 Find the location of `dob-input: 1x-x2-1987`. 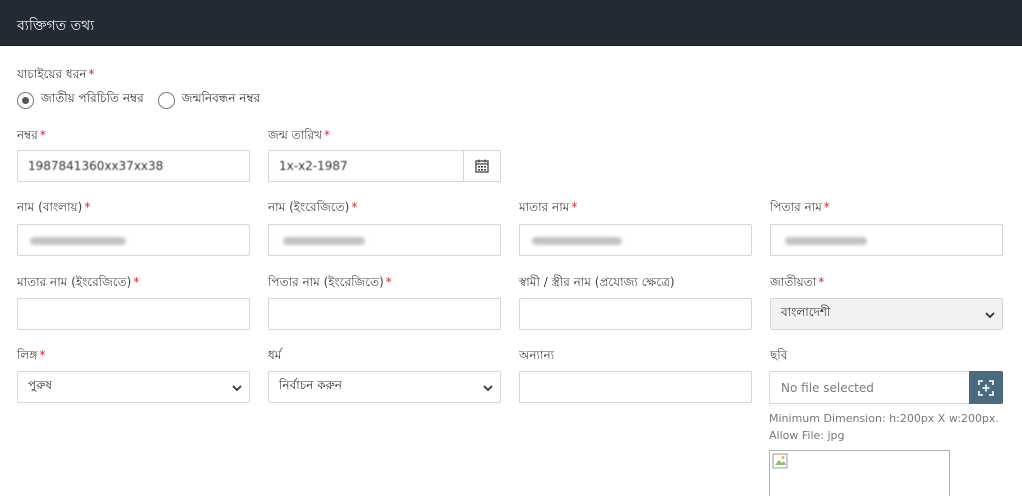

dob-input: 1x-x2-1987 is located at coordinates (384, 166).